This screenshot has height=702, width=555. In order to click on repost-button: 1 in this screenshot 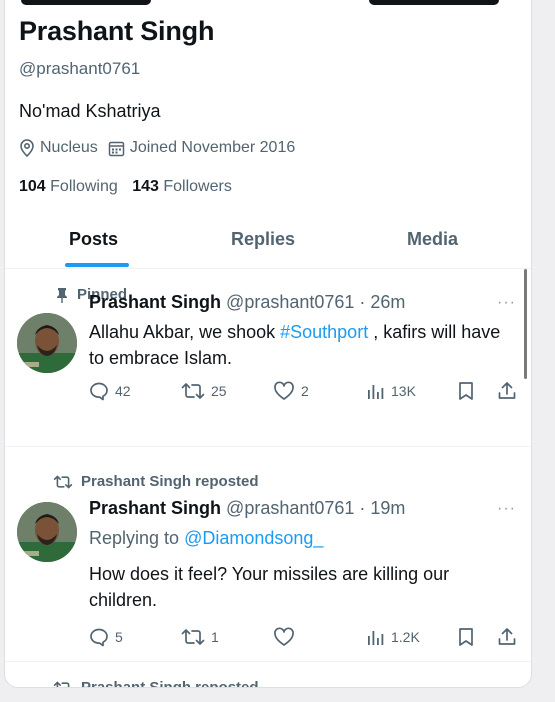, I will do `click(200, 637)`.